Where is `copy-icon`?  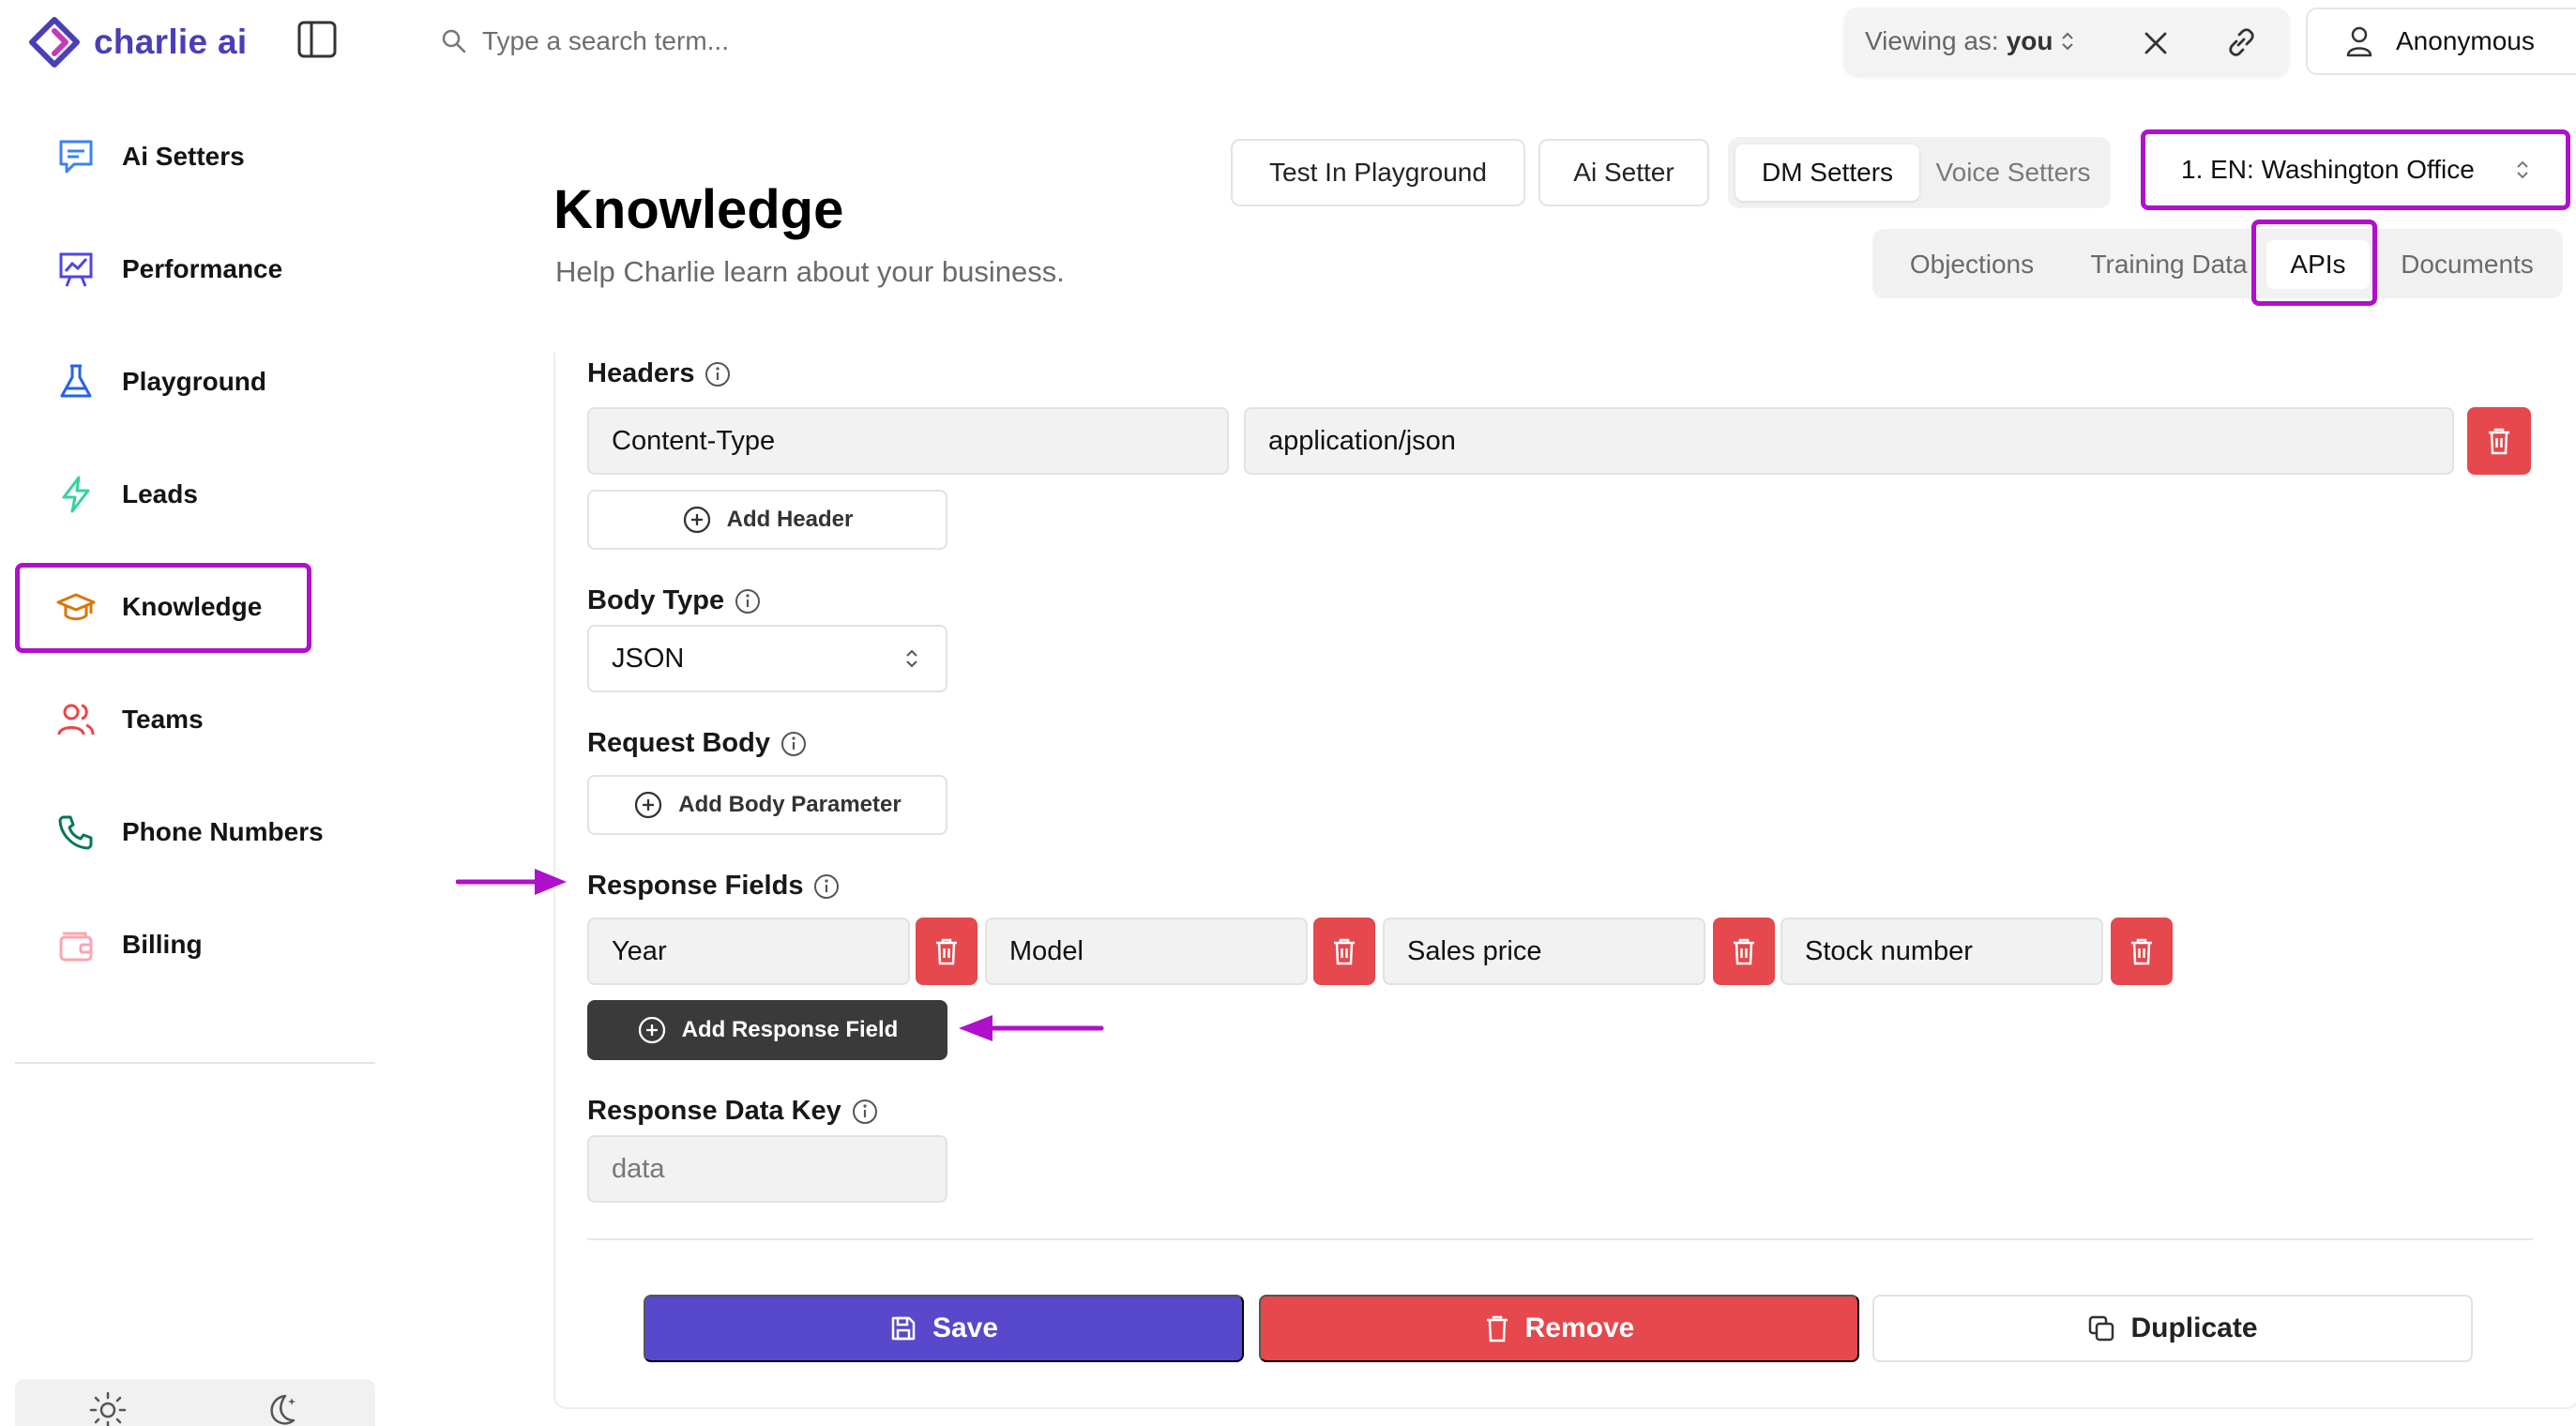
copy-icon is located at coordinates (2101, 1328).